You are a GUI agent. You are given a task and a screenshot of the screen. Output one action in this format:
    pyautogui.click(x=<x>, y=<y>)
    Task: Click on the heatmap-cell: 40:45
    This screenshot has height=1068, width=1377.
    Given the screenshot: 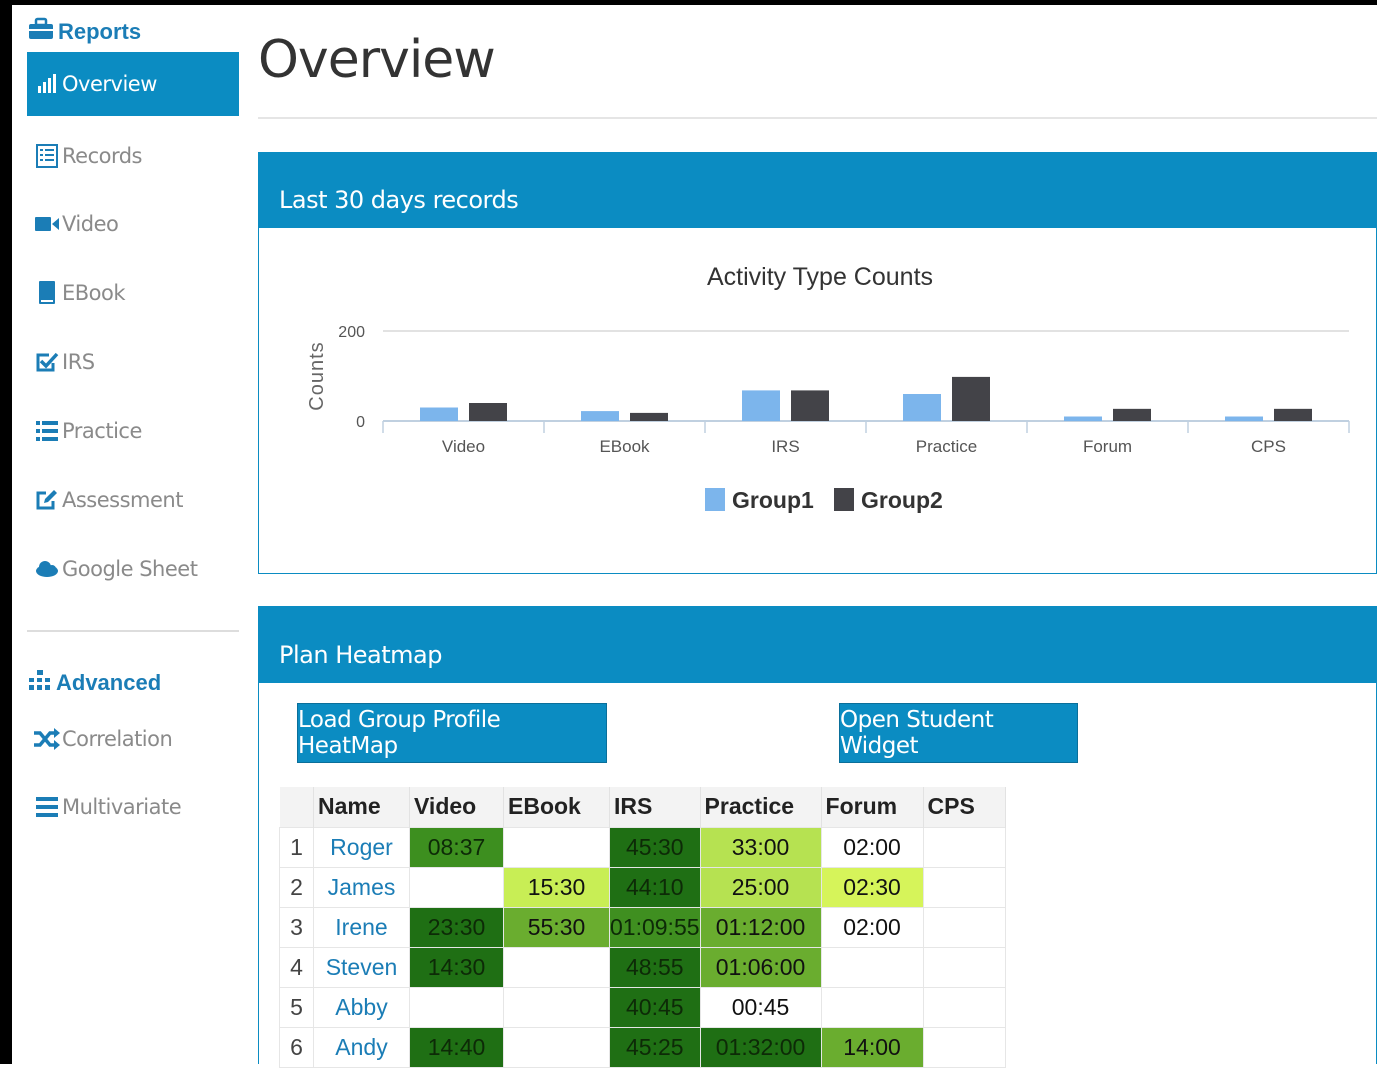 What is the action you would take?
    pyautogui.click(x=655, y=1007)
    